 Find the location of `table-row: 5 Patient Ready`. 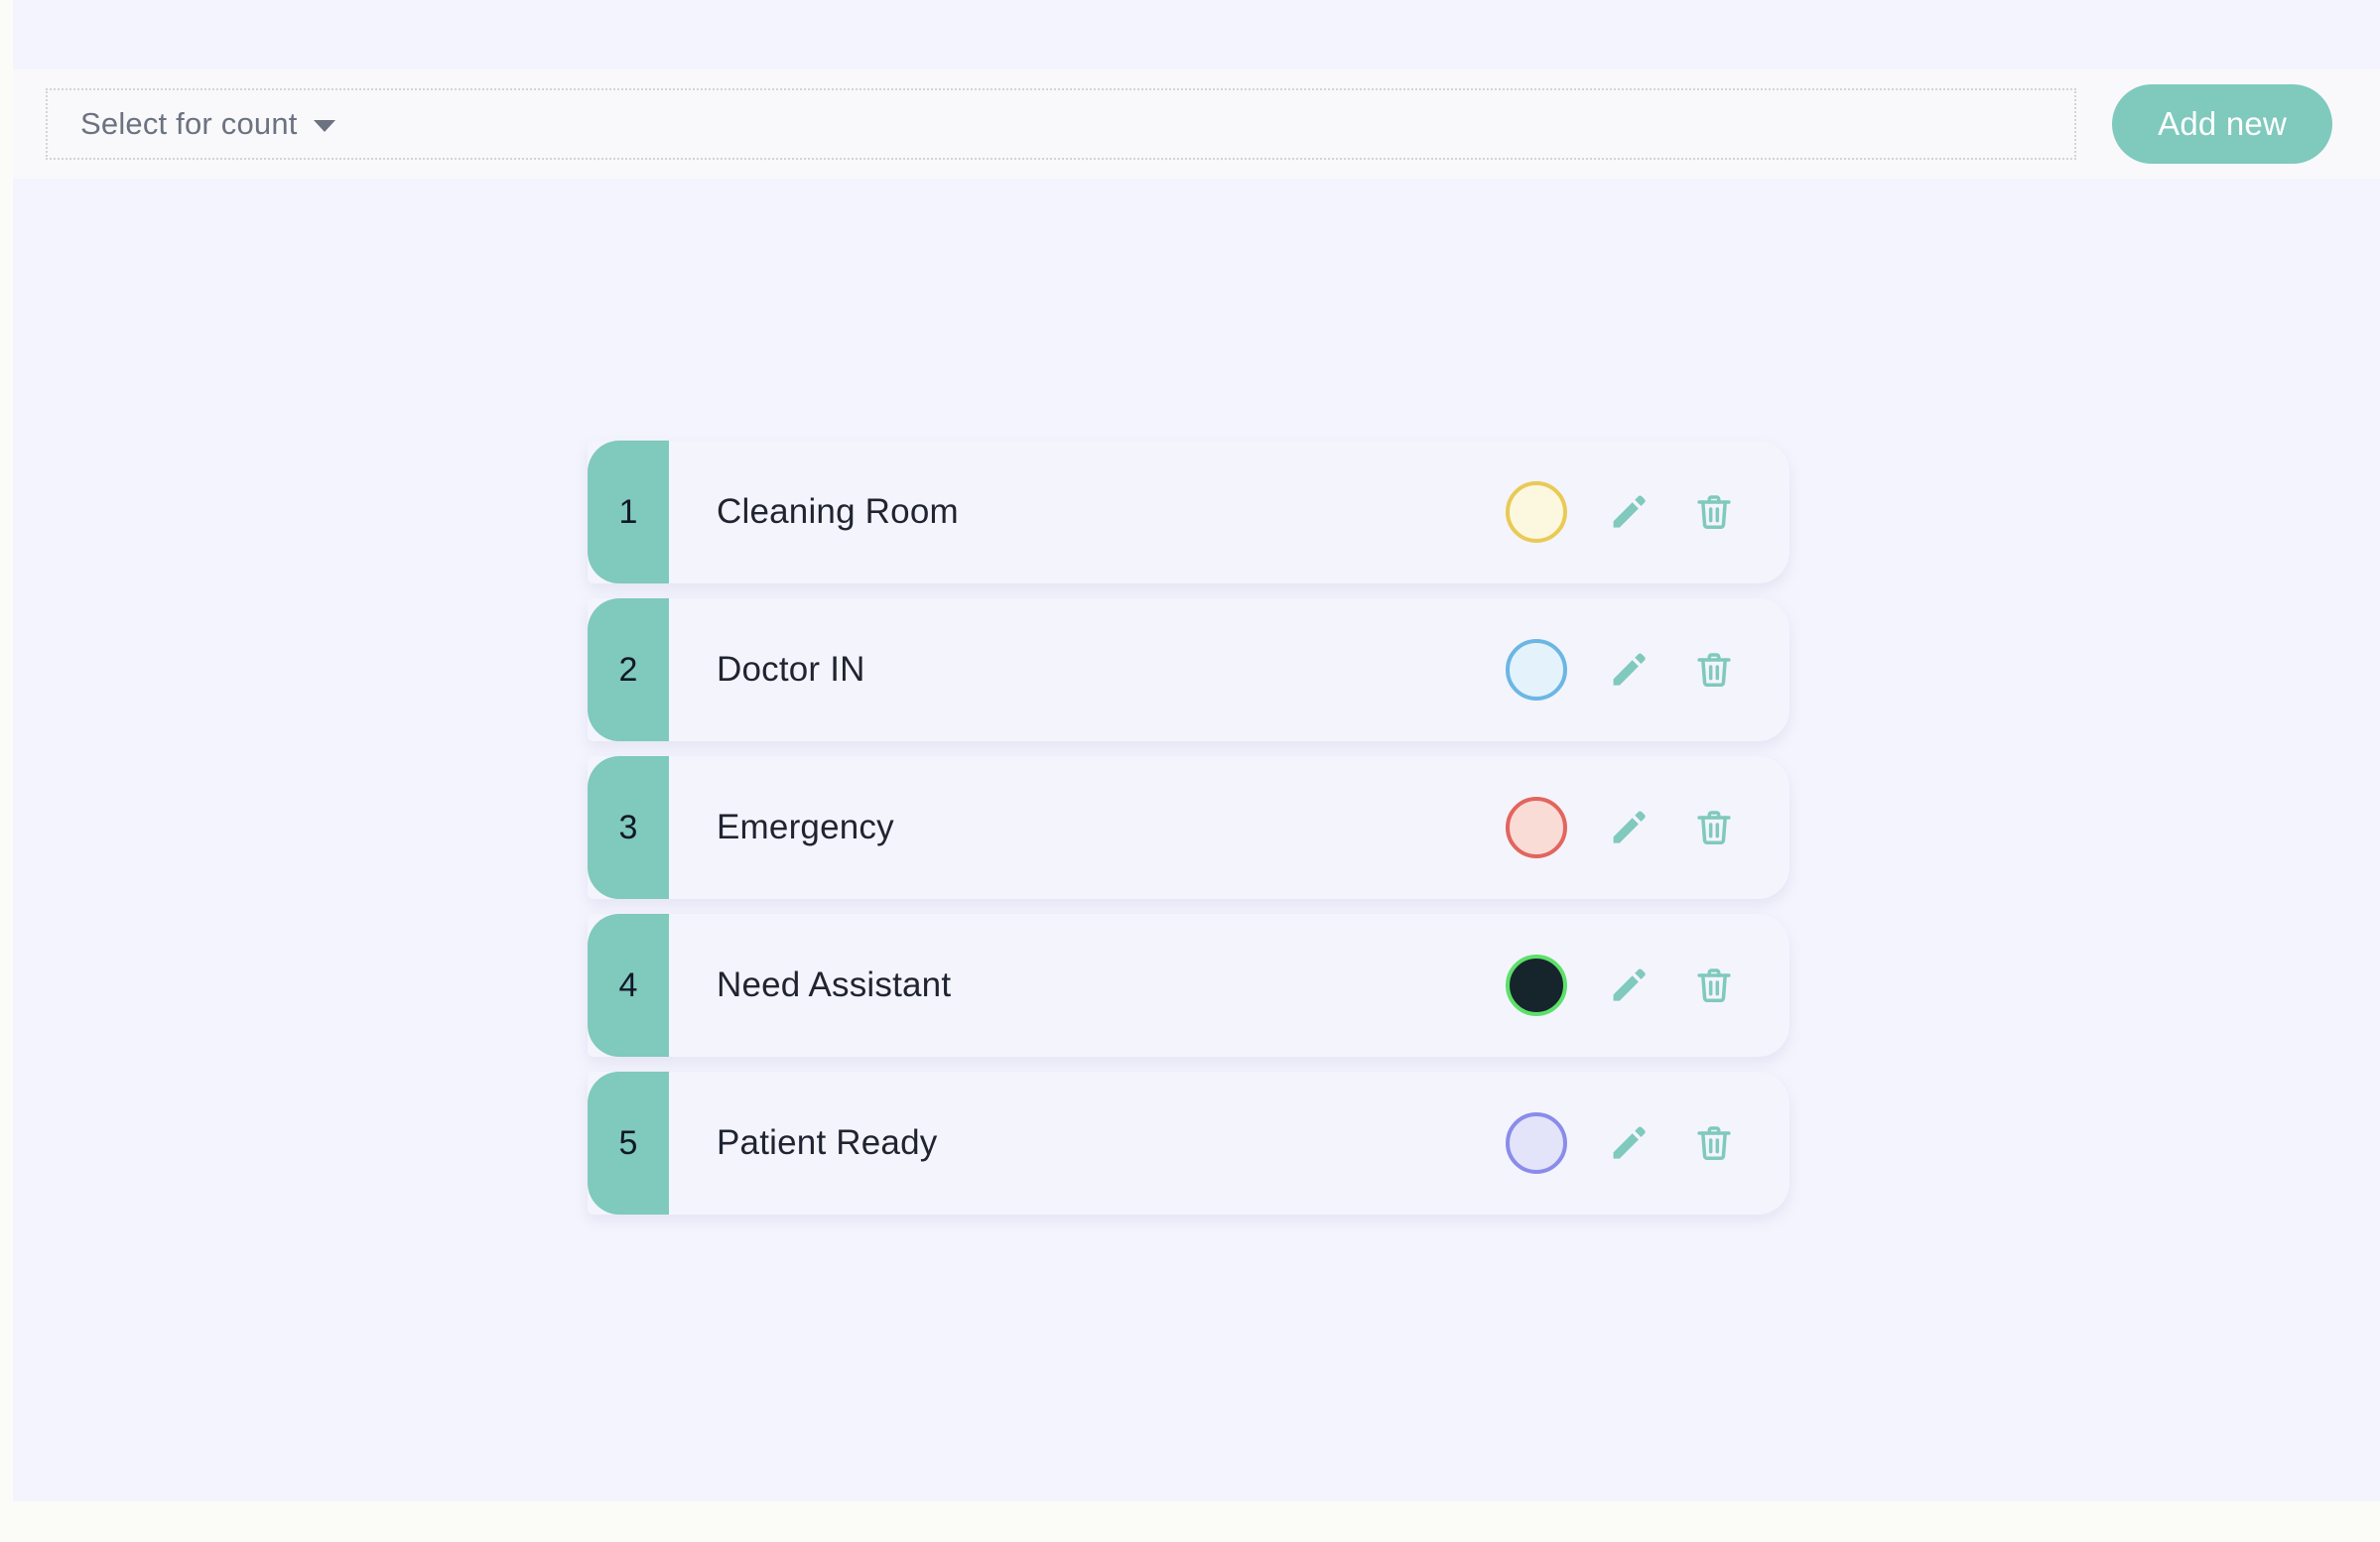

table-row: 5 Patient Ready is located at coordinates (1188, 1143).